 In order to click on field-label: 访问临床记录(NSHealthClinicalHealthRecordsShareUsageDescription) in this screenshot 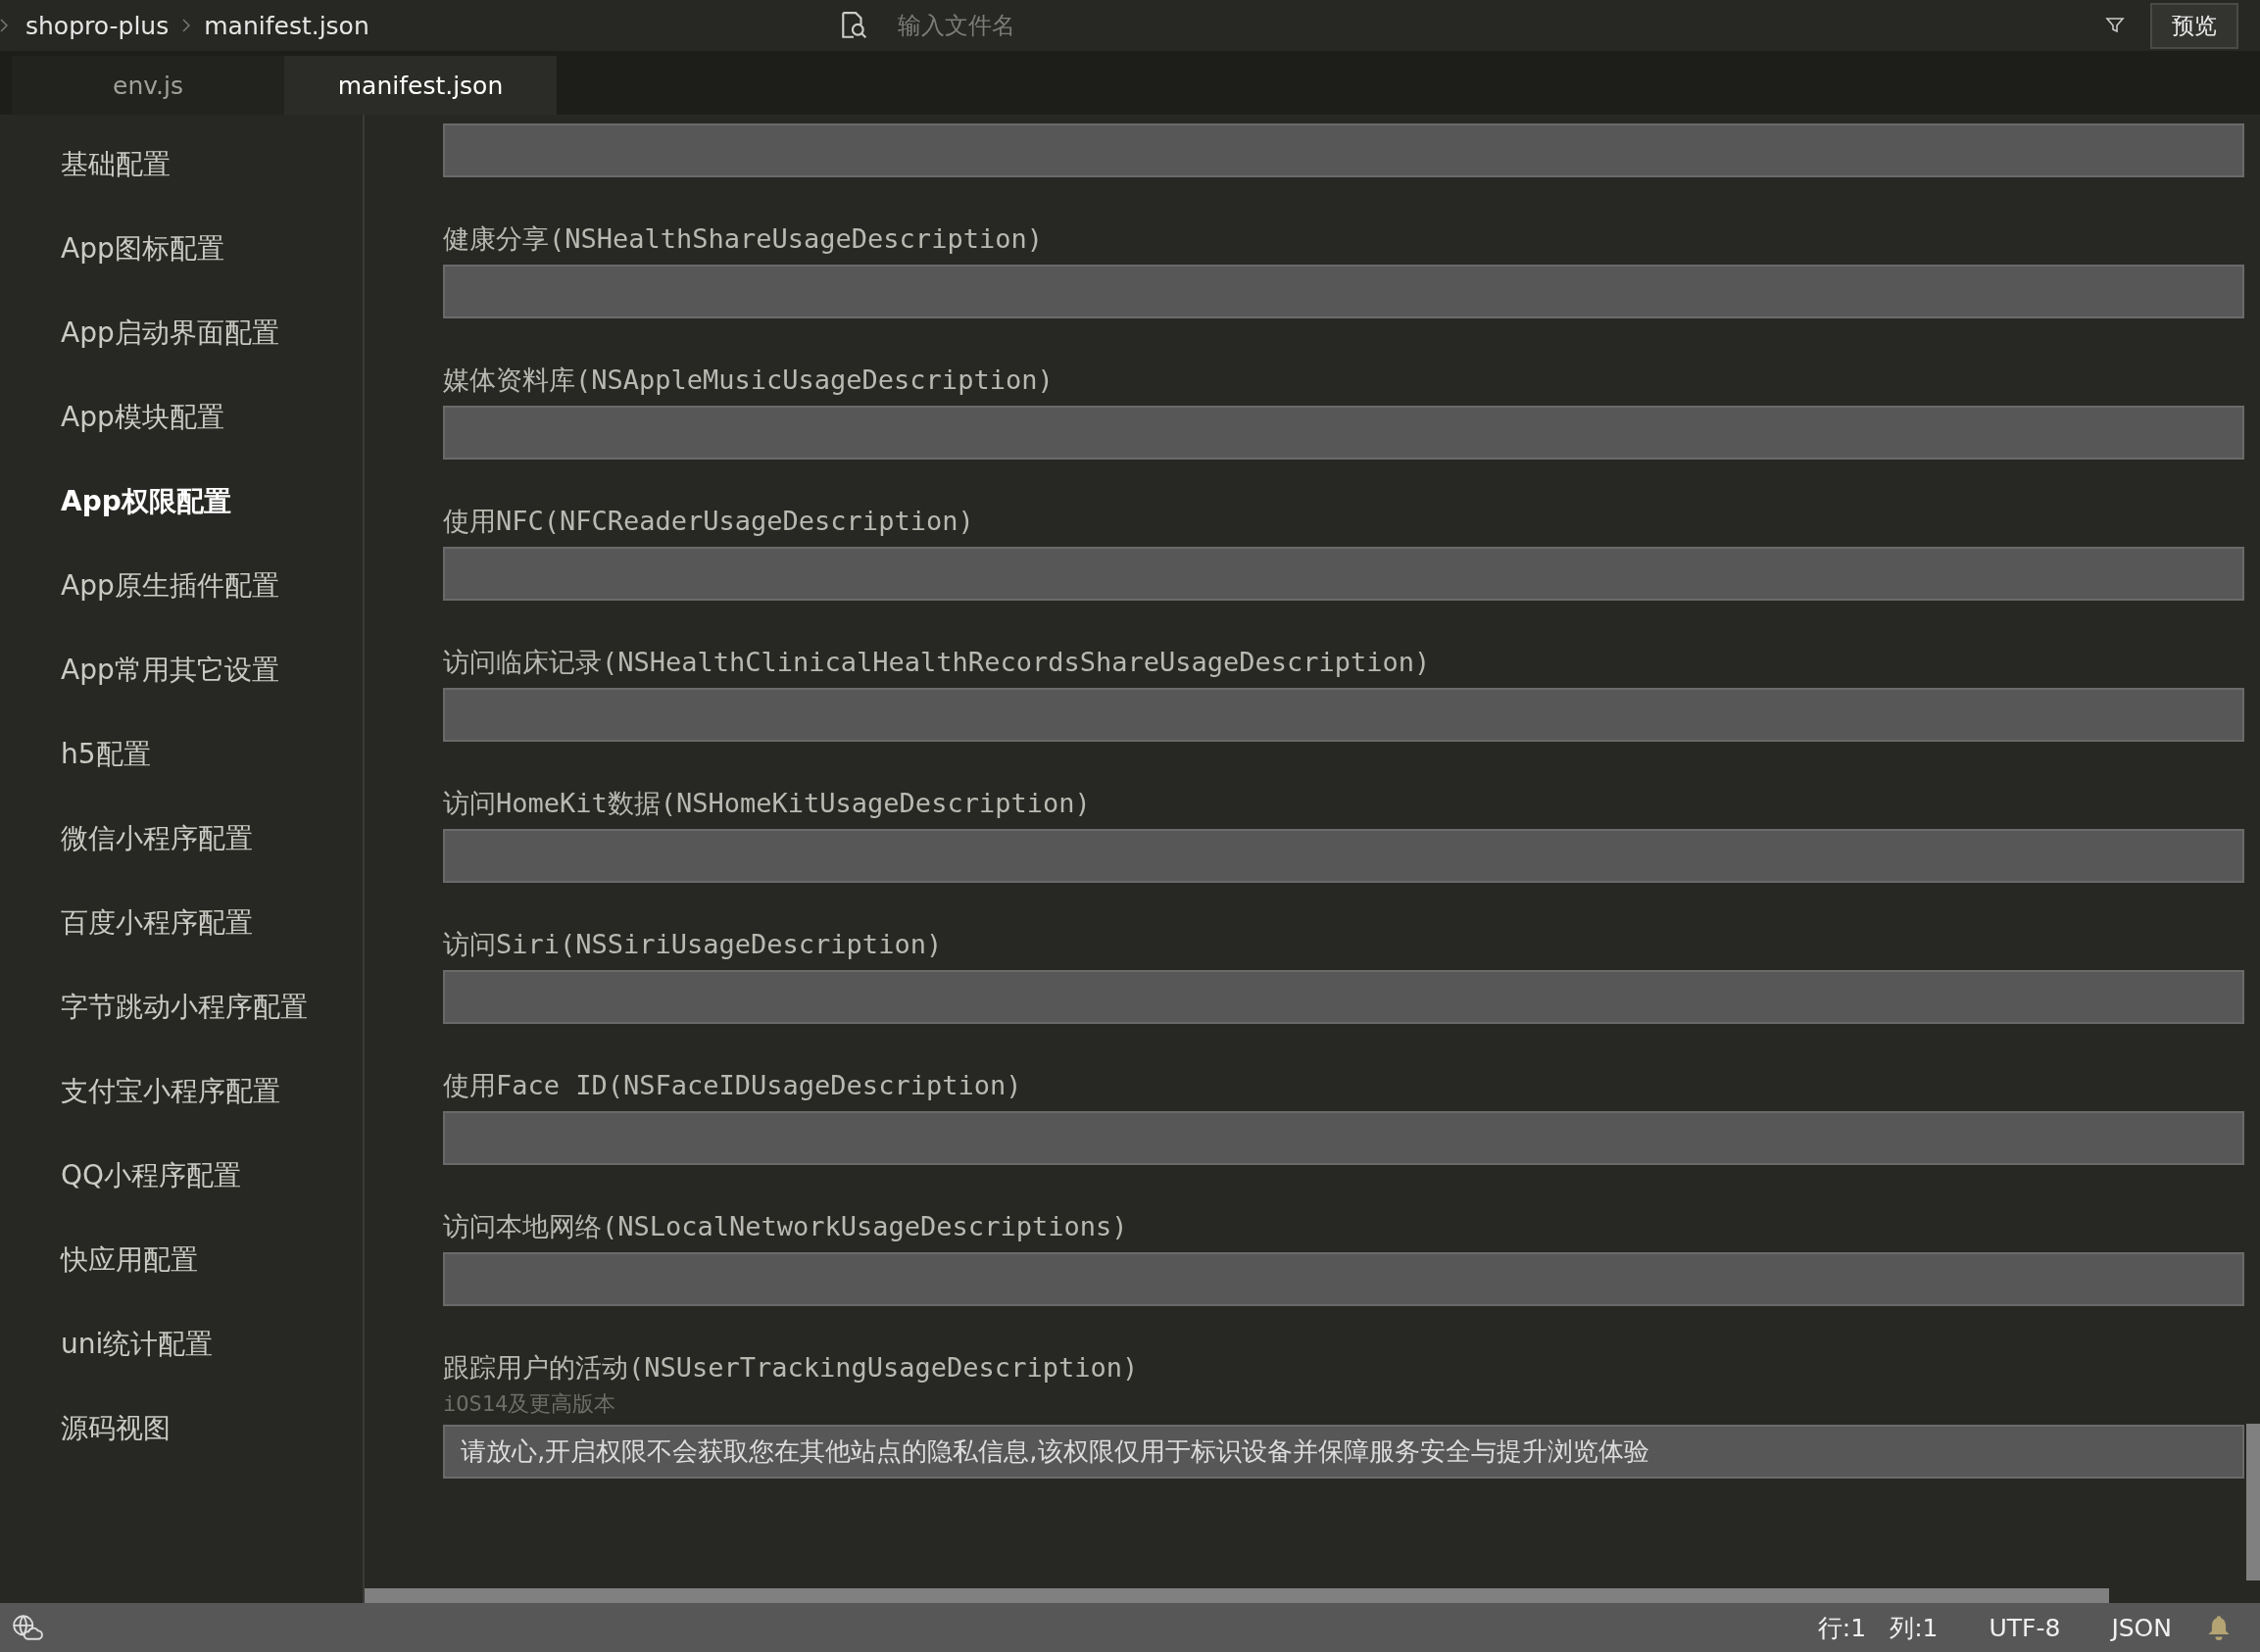, I will do `click(937, 662)`.